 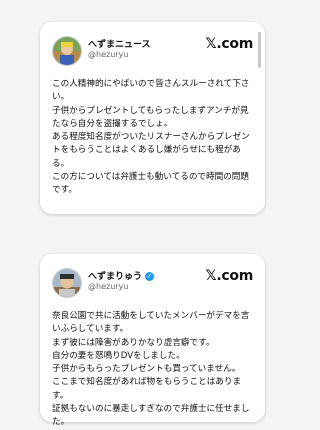 I want to click on post-text-line: 子供からプレゼントしてもらったしまずアンチが見たなら自分を盗撮するでしょ。, so click(x=150, y=117).